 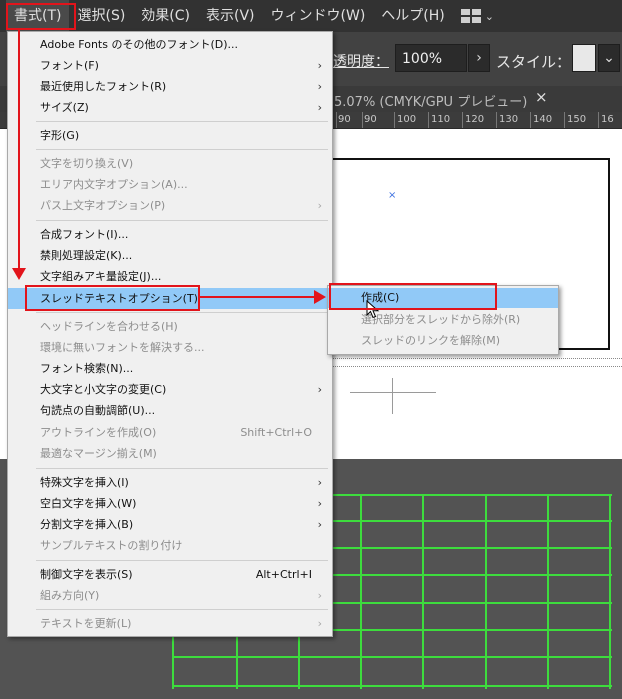 I want to click on menu-item-change-case: 大文字と小文字の変更(C) ›, so click(x=170, y=389).